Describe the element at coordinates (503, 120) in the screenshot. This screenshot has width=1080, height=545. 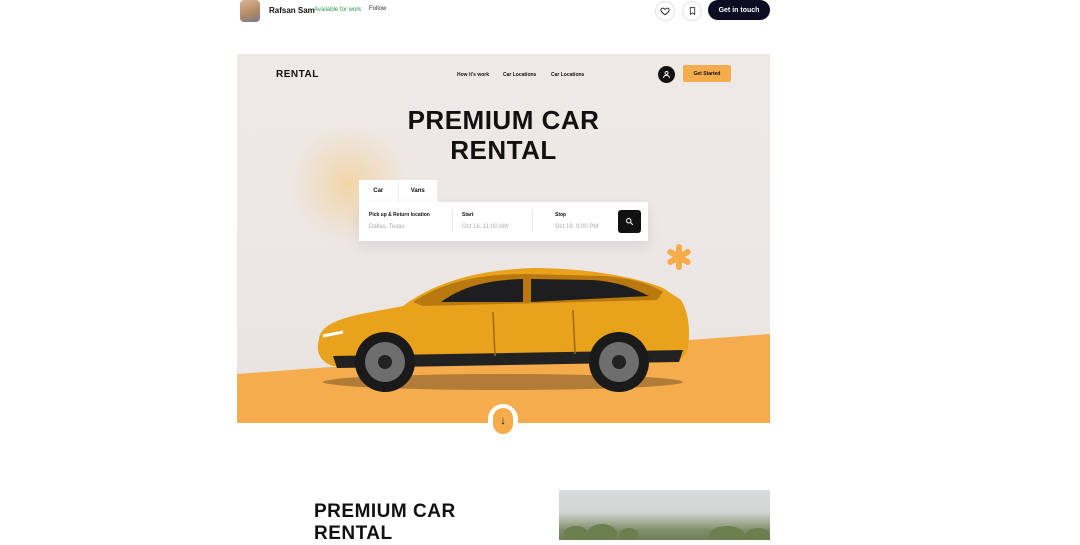
I see `hero-title-line1: PREMIUM CAR` at that location.